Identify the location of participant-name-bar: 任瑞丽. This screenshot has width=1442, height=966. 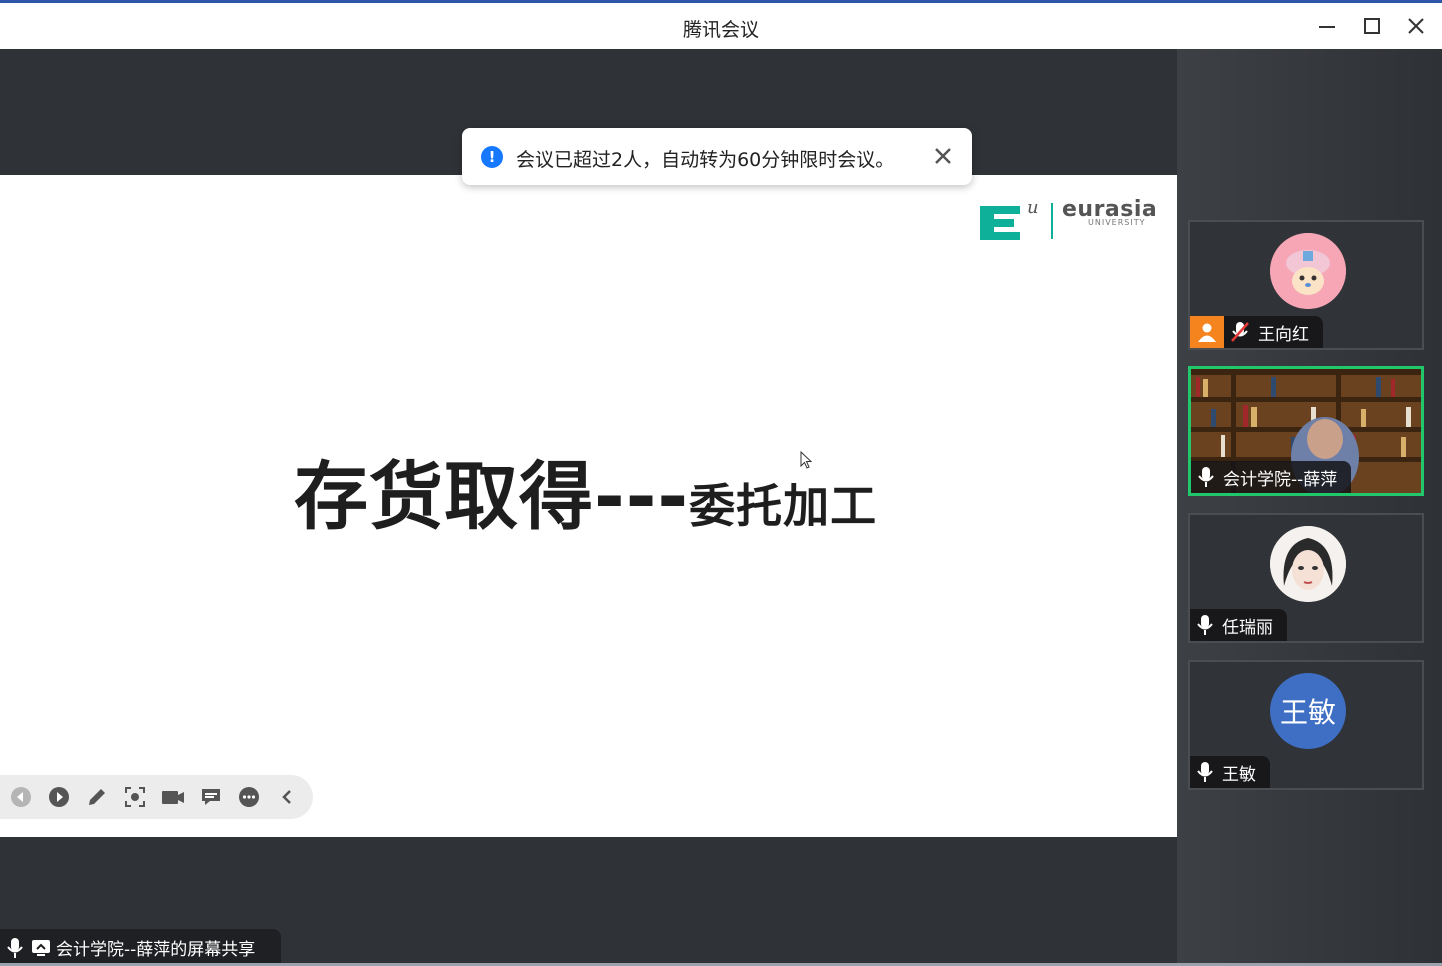
(1238, 625).